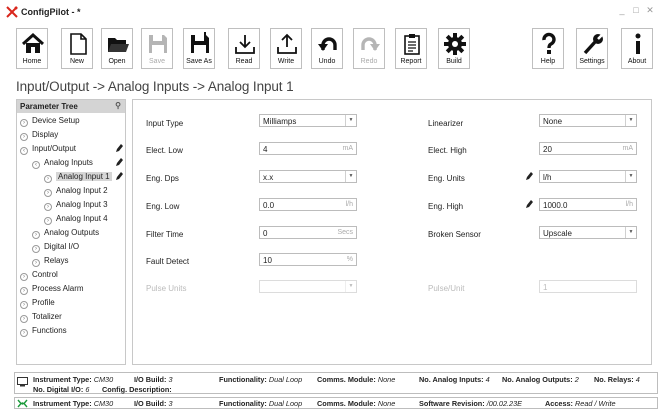  What do you see at coordinates (168, 261) in the screenshot?
I see `fault-detect-label: Fault Detect` at bounding box center [168, 261].